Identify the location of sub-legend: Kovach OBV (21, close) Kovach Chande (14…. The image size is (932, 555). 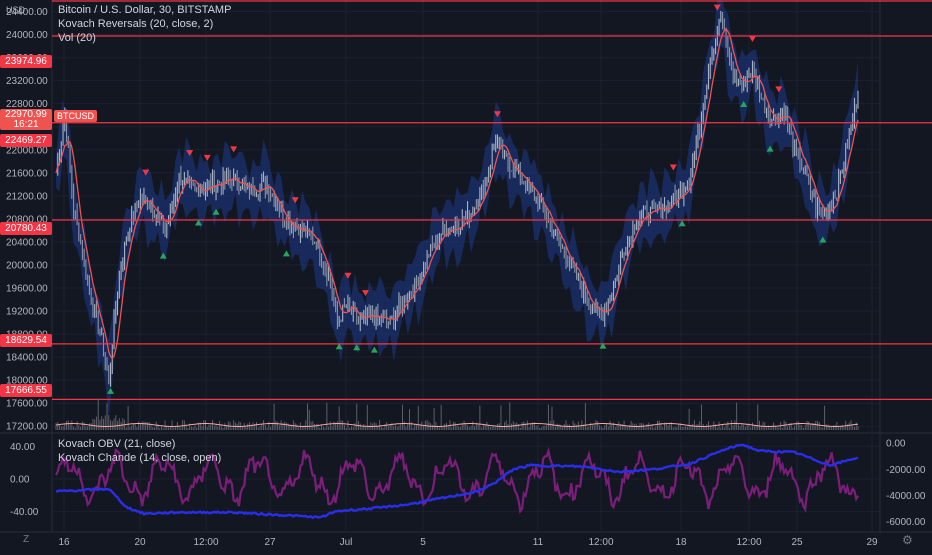
(139, 451).